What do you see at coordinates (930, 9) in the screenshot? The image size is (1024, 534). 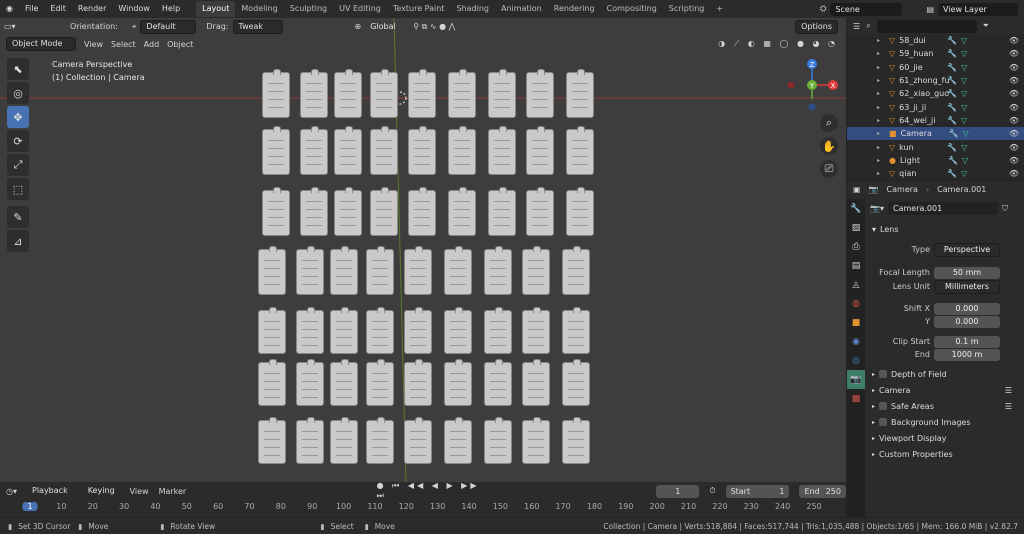 I see `view-layer-icon: ▤` at bounding box center [930, 9].